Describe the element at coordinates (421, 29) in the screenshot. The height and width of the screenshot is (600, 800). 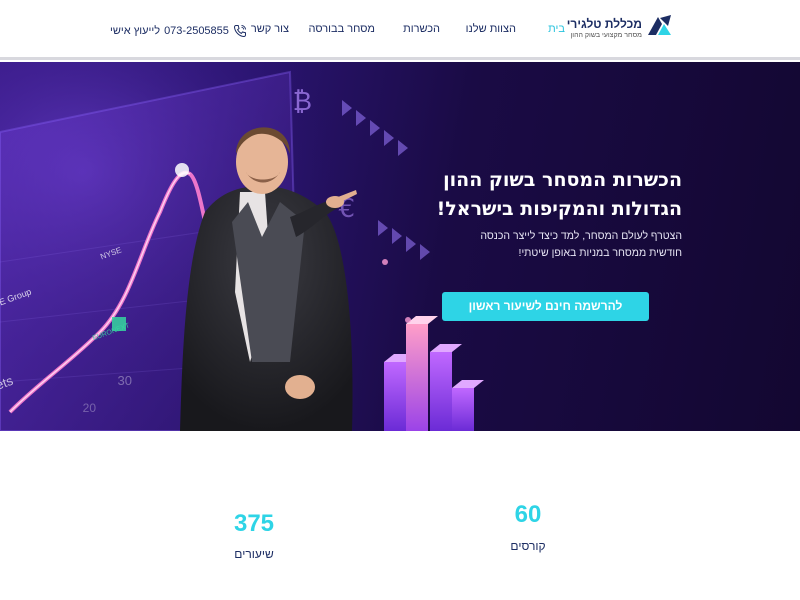
I see `nav-courses: הכשרות` at that location.